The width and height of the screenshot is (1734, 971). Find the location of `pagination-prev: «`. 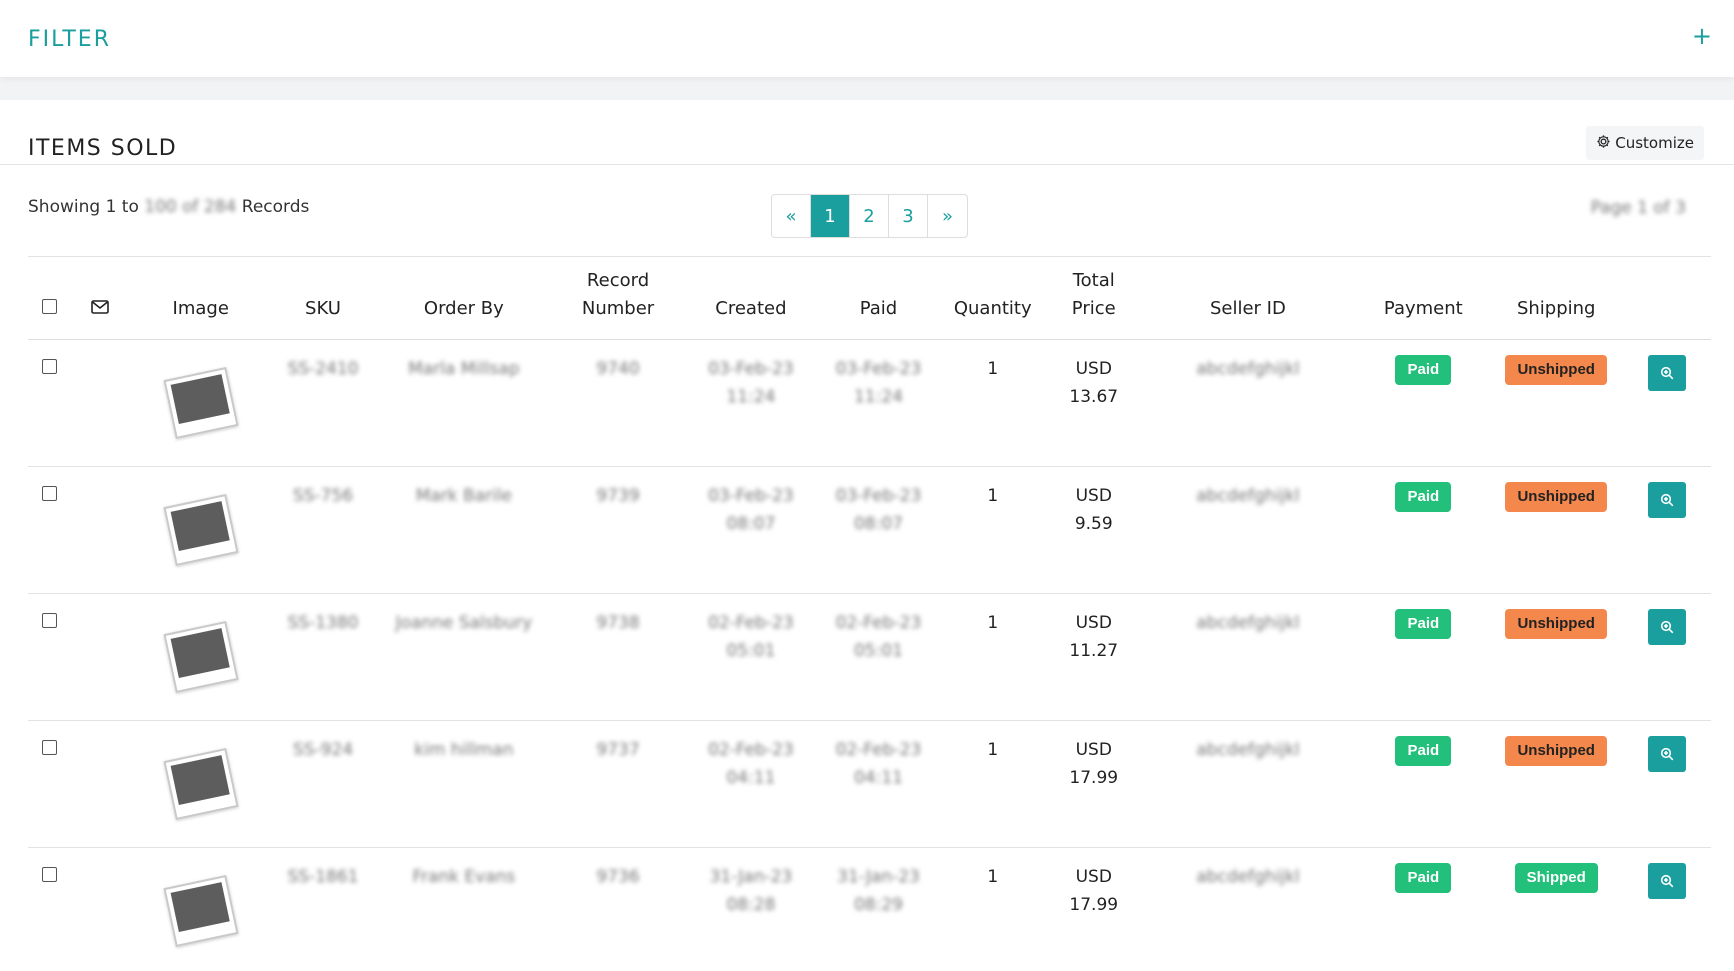

pagination-prev: « is located at coordinates (791, 216).